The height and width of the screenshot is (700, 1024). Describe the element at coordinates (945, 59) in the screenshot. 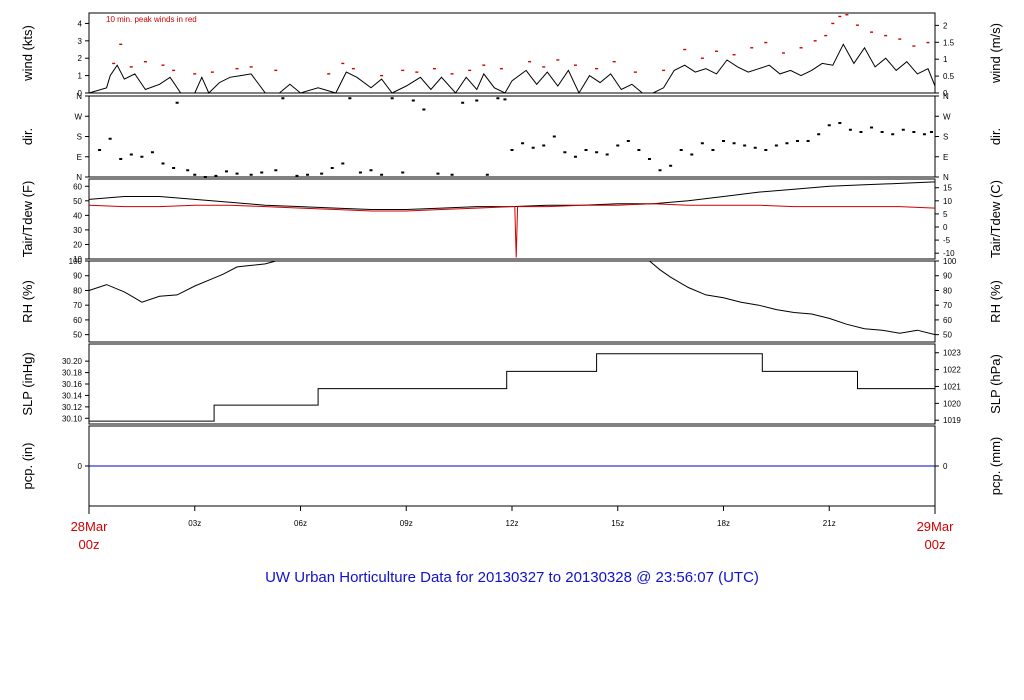

I see `wind-ytick-right-label: 1` at that location.